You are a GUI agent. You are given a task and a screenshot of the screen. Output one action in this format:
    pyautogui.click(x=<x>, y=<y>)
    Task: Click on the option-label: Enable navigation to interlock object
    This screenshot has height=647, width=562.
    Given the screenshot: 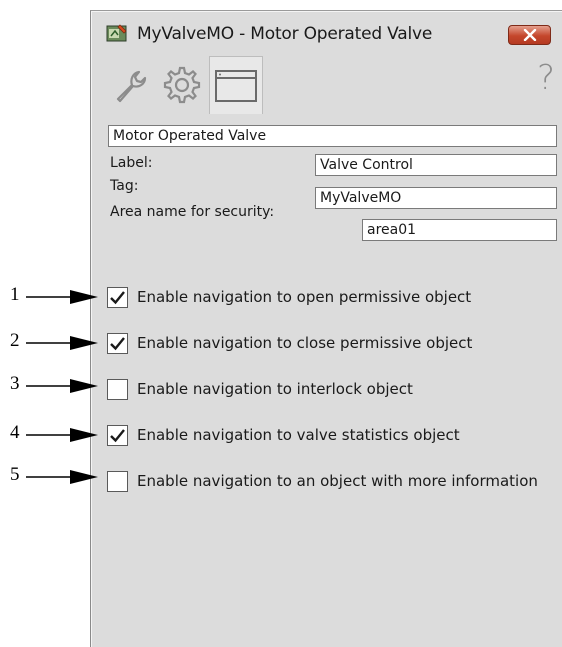 What is the action you would take?
    pyautogui.click(x=275, y=389)
    